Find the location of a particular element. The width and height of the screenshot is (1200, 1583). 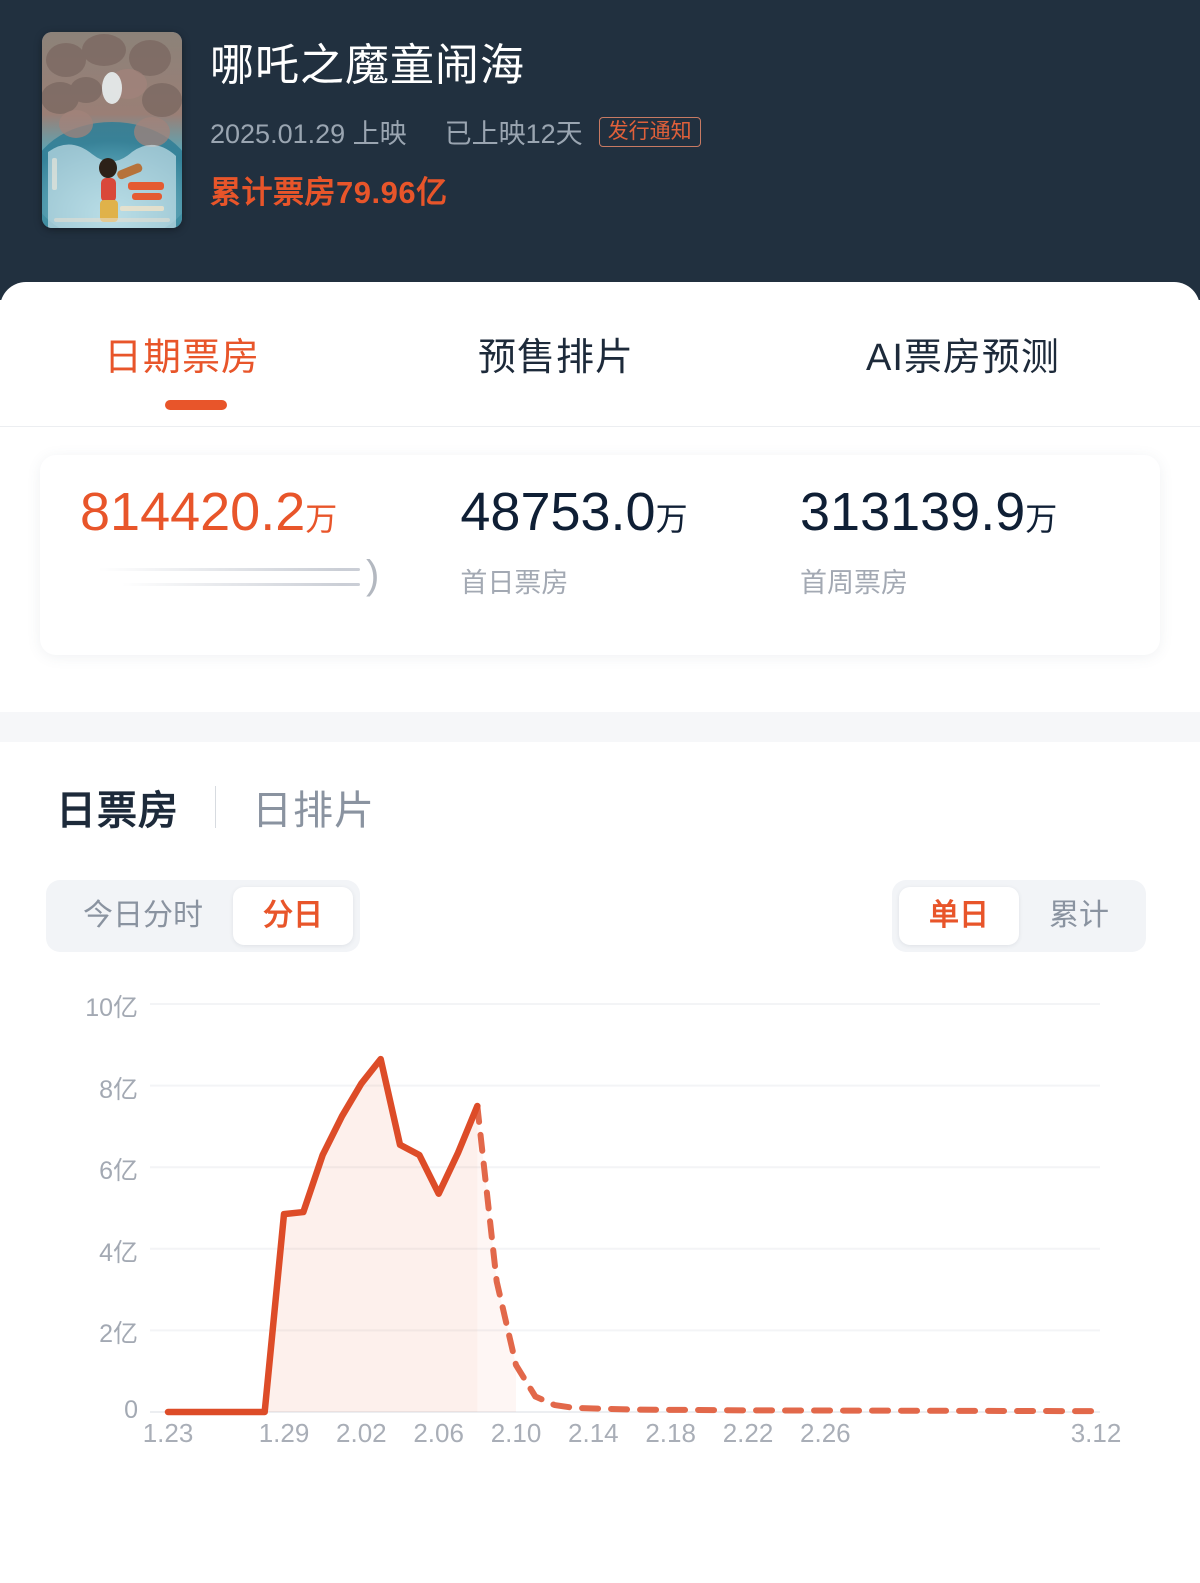

x-tick-label: 2.26 is located at coordinates (825, 1433).